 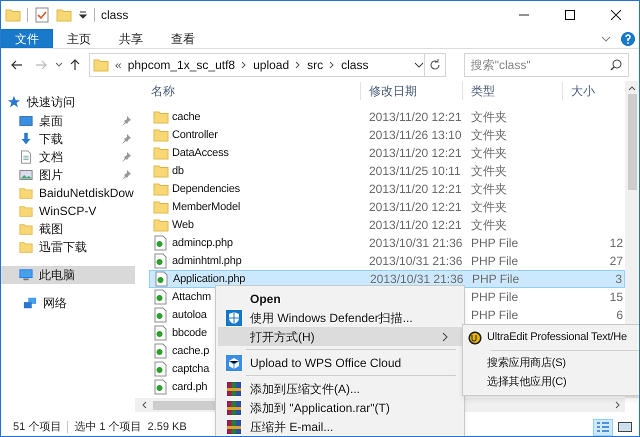 What do you see at coordinates (619, 315) in the screenshot?
I see `size-cell: 6` at bounding box center [619, 315].